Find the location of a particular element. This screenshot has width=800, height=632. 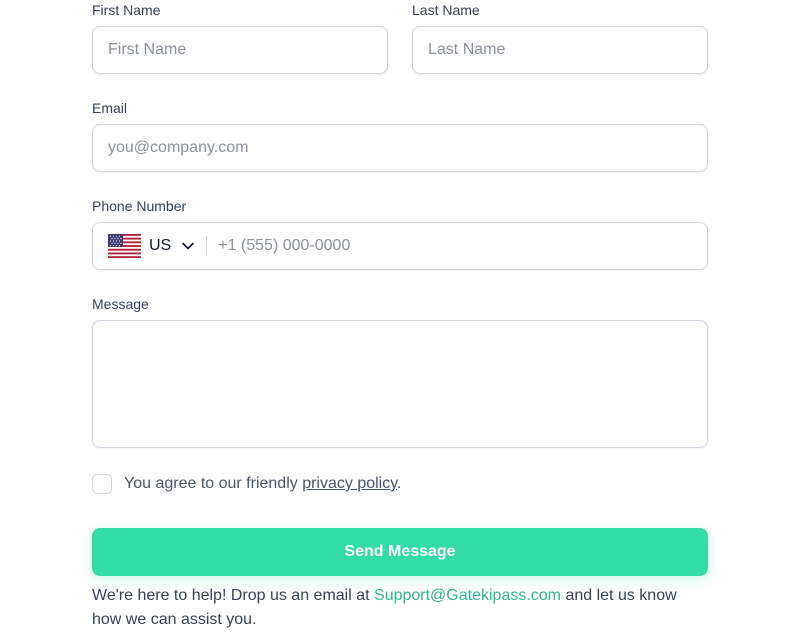

first-name-input is located at coordinates (240, 50).